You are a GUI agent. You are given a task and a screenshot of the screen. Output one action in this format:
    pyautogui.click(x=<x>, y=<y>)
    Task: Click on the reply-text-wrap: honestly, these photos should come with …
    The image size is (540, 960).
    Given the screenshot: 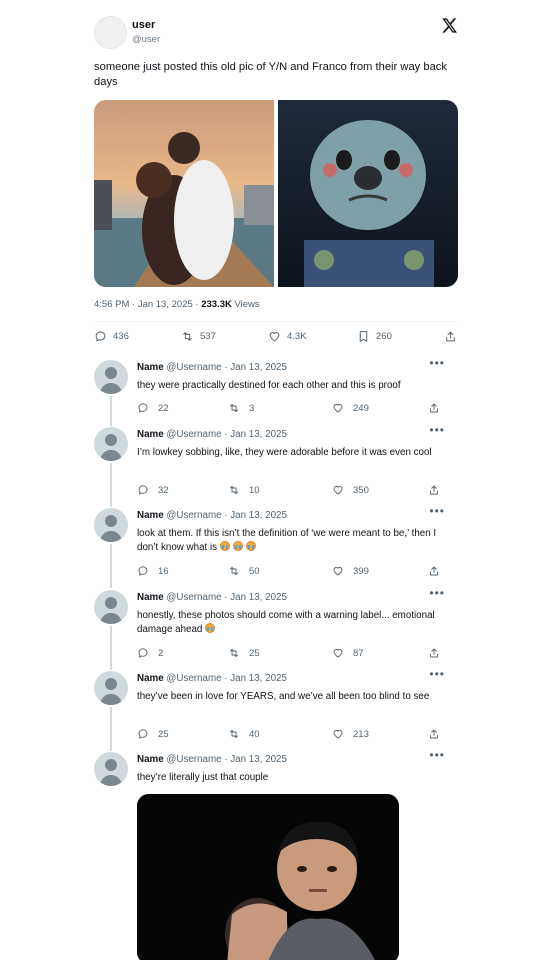 What is the action you would take?
    pyautogui.click(x=289, y=623)
    